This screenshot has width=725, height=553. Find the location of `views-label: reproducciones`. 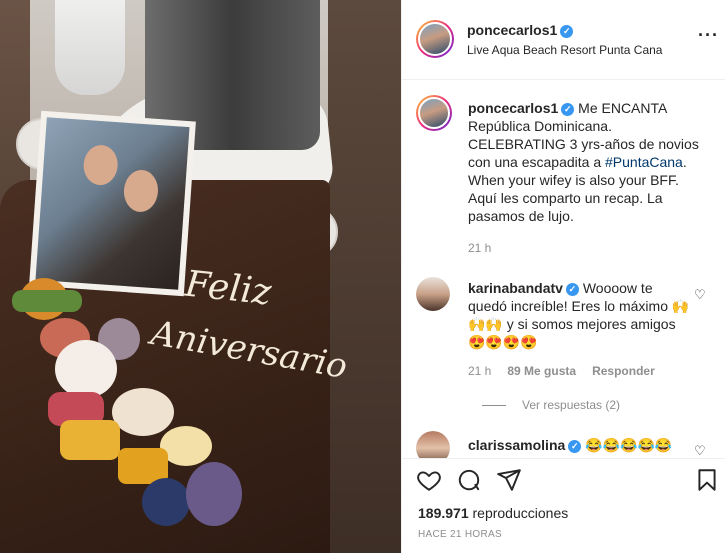

views-label: reproducciones is located at coordinates (520, 513).